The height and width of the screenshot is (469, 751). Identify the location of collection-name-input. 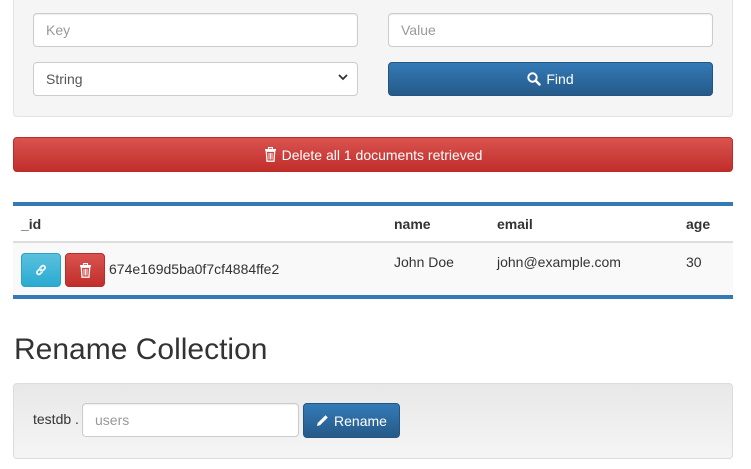
(190, 420).